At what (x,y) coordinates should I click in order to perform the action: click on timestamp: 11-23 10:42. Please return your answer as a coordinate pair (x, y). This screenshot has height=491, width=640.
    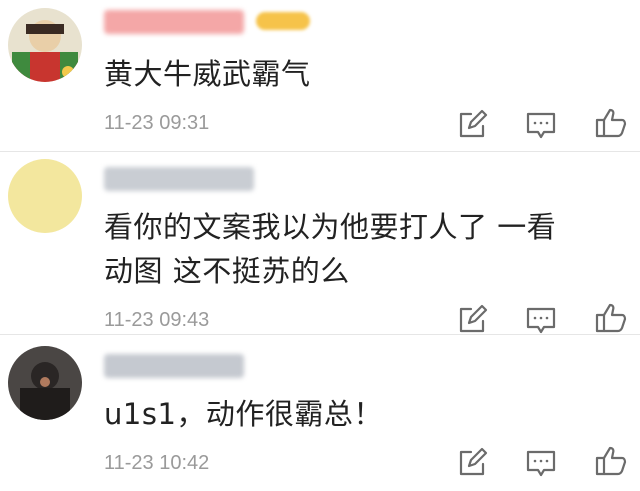
    Looking at the image, I should click on (157, 463).